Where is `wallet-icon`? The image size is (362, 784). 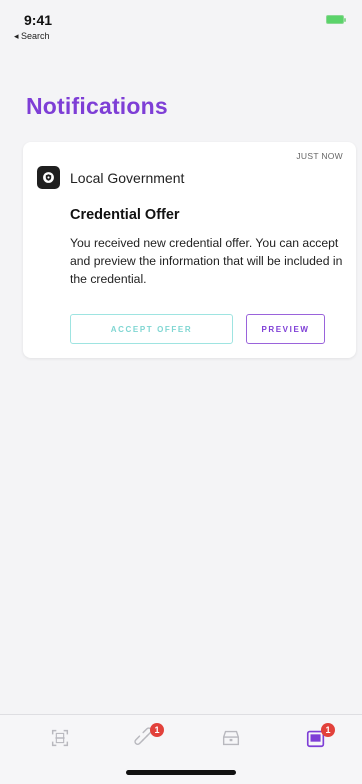
wallet-icon is located at coordinates (231, 738).